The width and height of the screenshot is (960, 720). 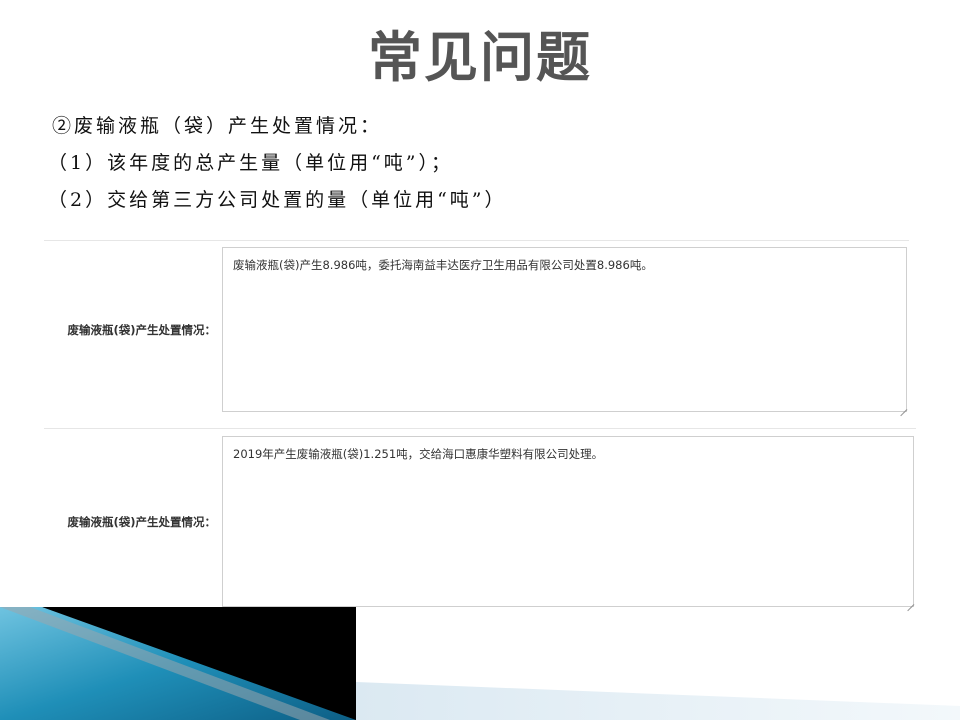 I want to click on deco-grey-stripe, so click(x=165, y=663).